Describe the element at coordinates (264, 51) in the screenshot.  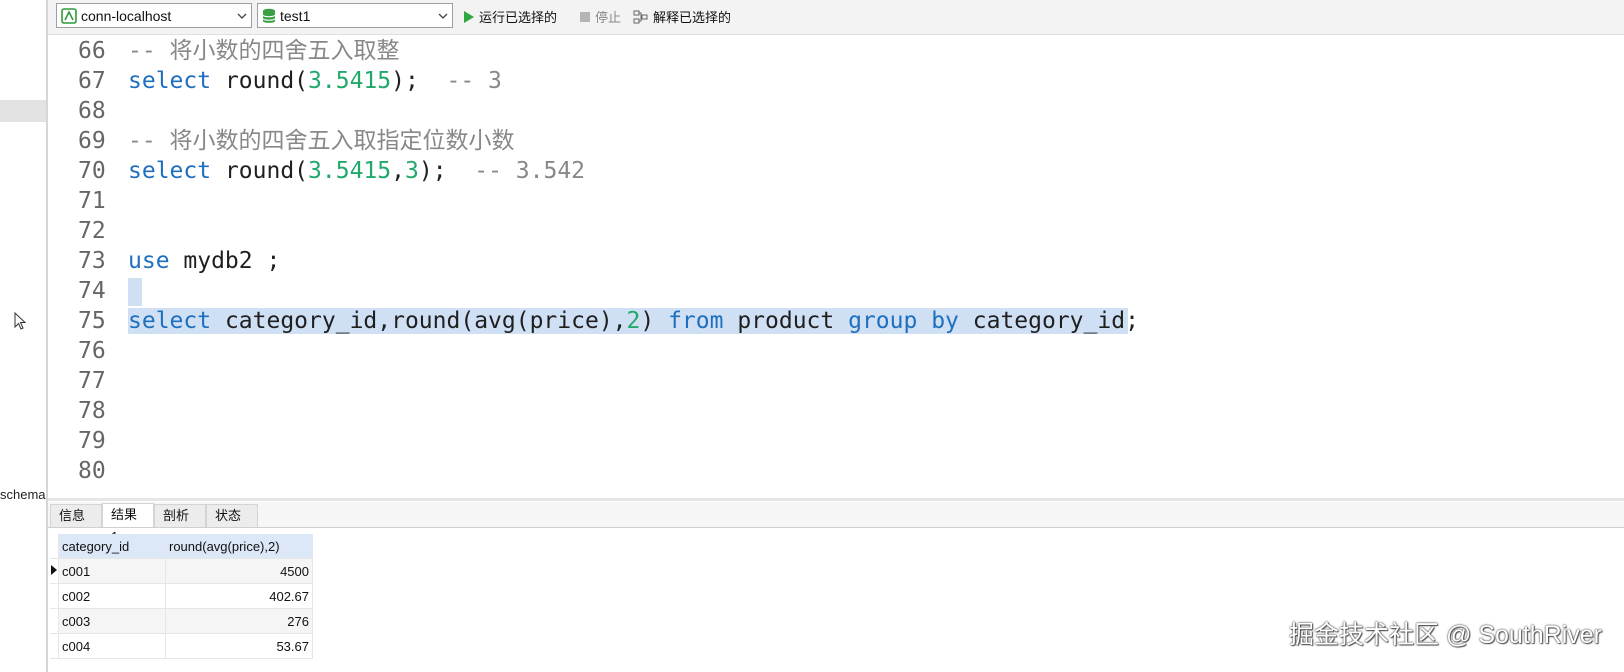
I see `code-text: -- 将小数的四舍五入取整` at that location.